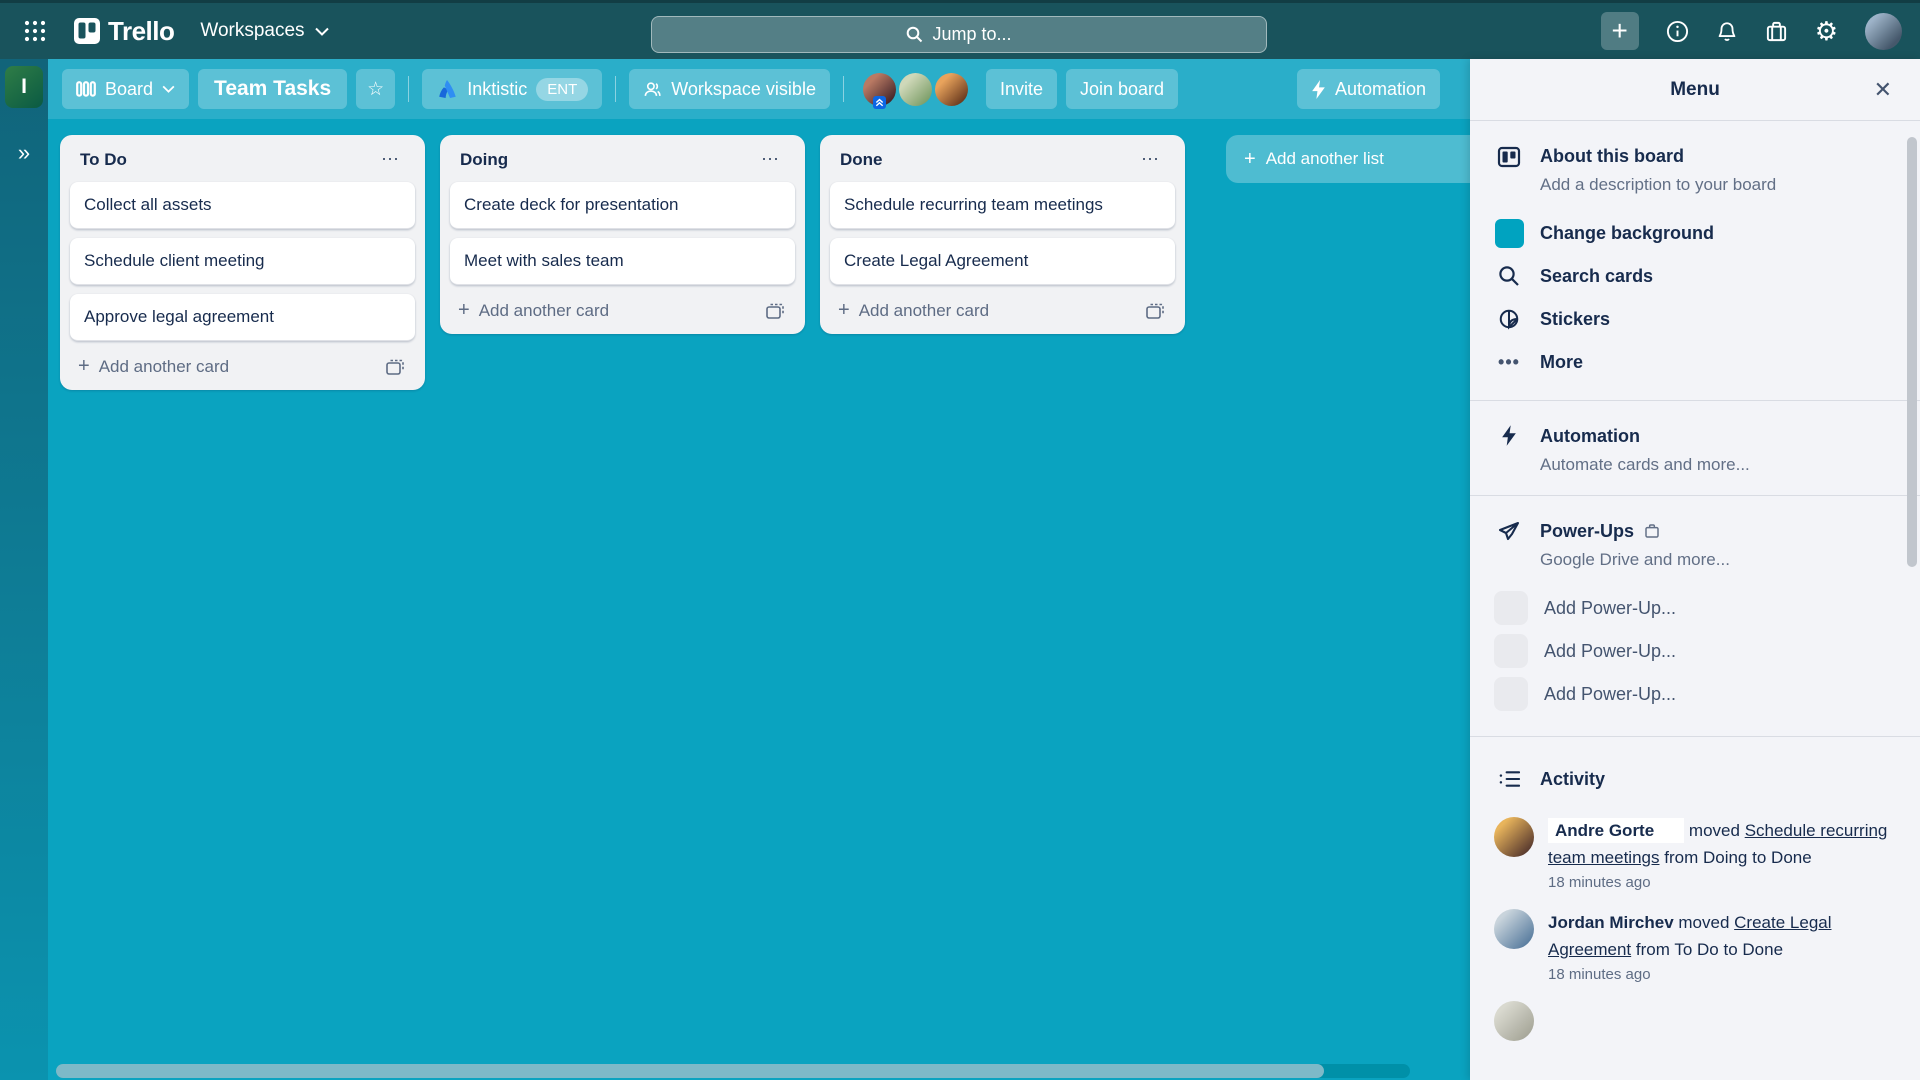  Describe the element at coordinates (1509, 779) in the screenshot. I see `activity-list-icon` at that location.